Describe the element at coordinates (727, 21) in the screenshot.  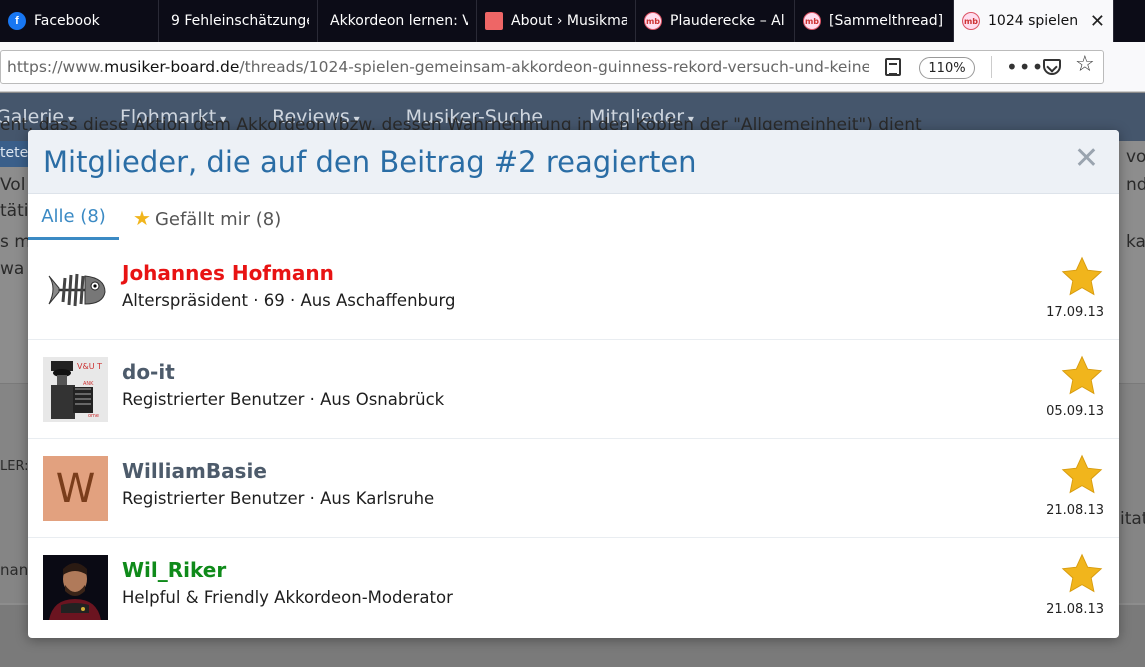
I see `tab-label: Plauderecke – Al` at that location.